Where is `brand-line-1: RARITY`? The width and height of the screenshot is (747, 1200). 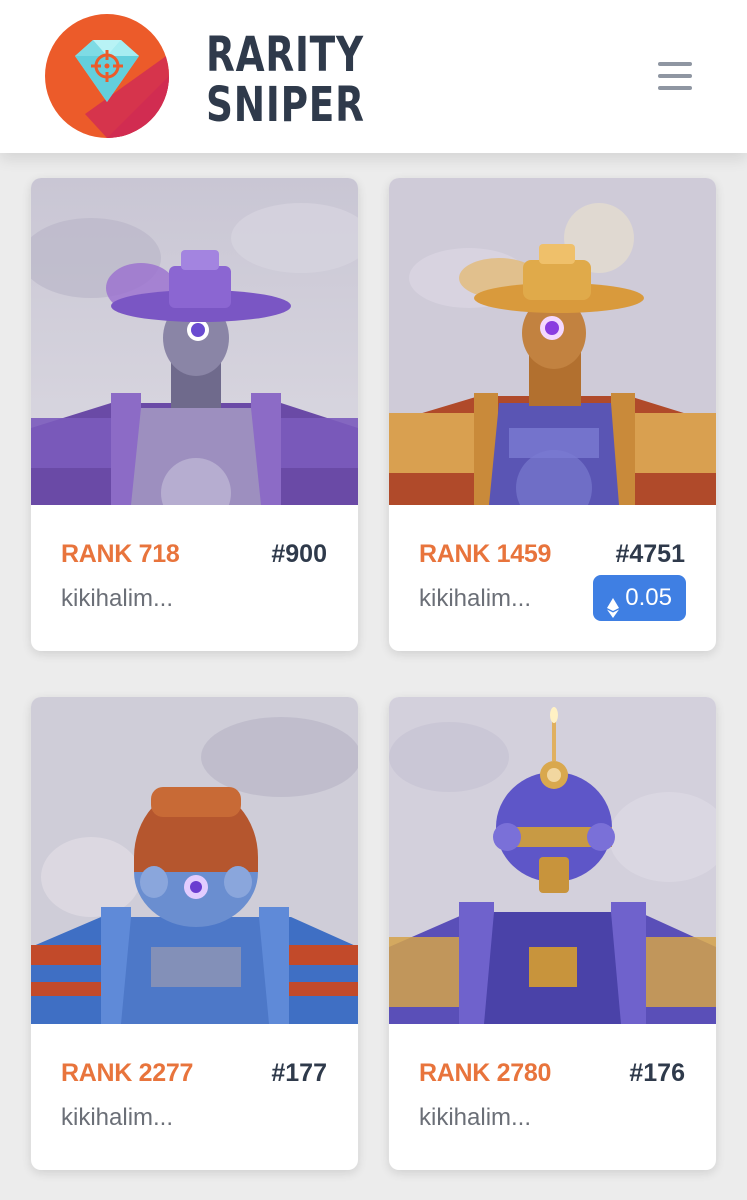
brand-line-1: RARITY is located at coordinates (285, 55).